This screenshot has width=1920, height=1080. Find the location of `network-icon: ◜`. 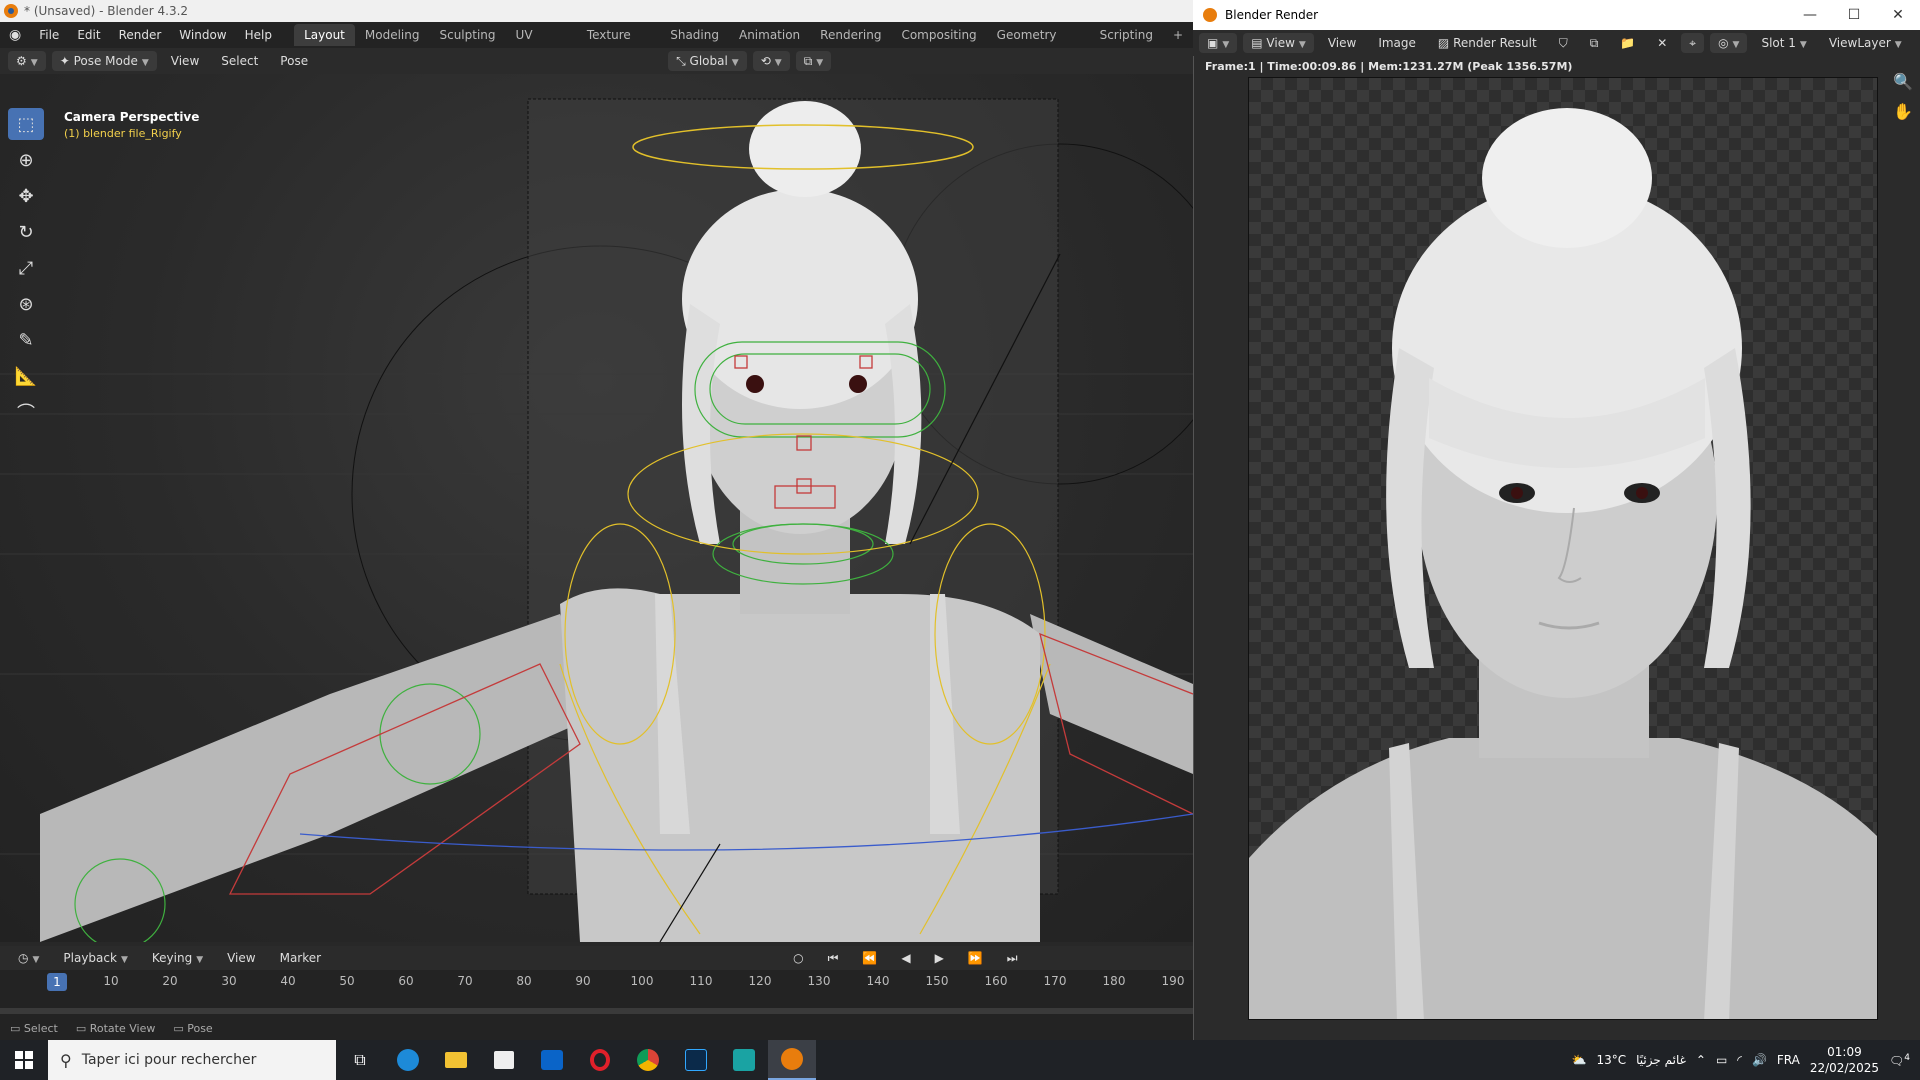

network-icon: ◜ is located at coordinates (1739, 1060).